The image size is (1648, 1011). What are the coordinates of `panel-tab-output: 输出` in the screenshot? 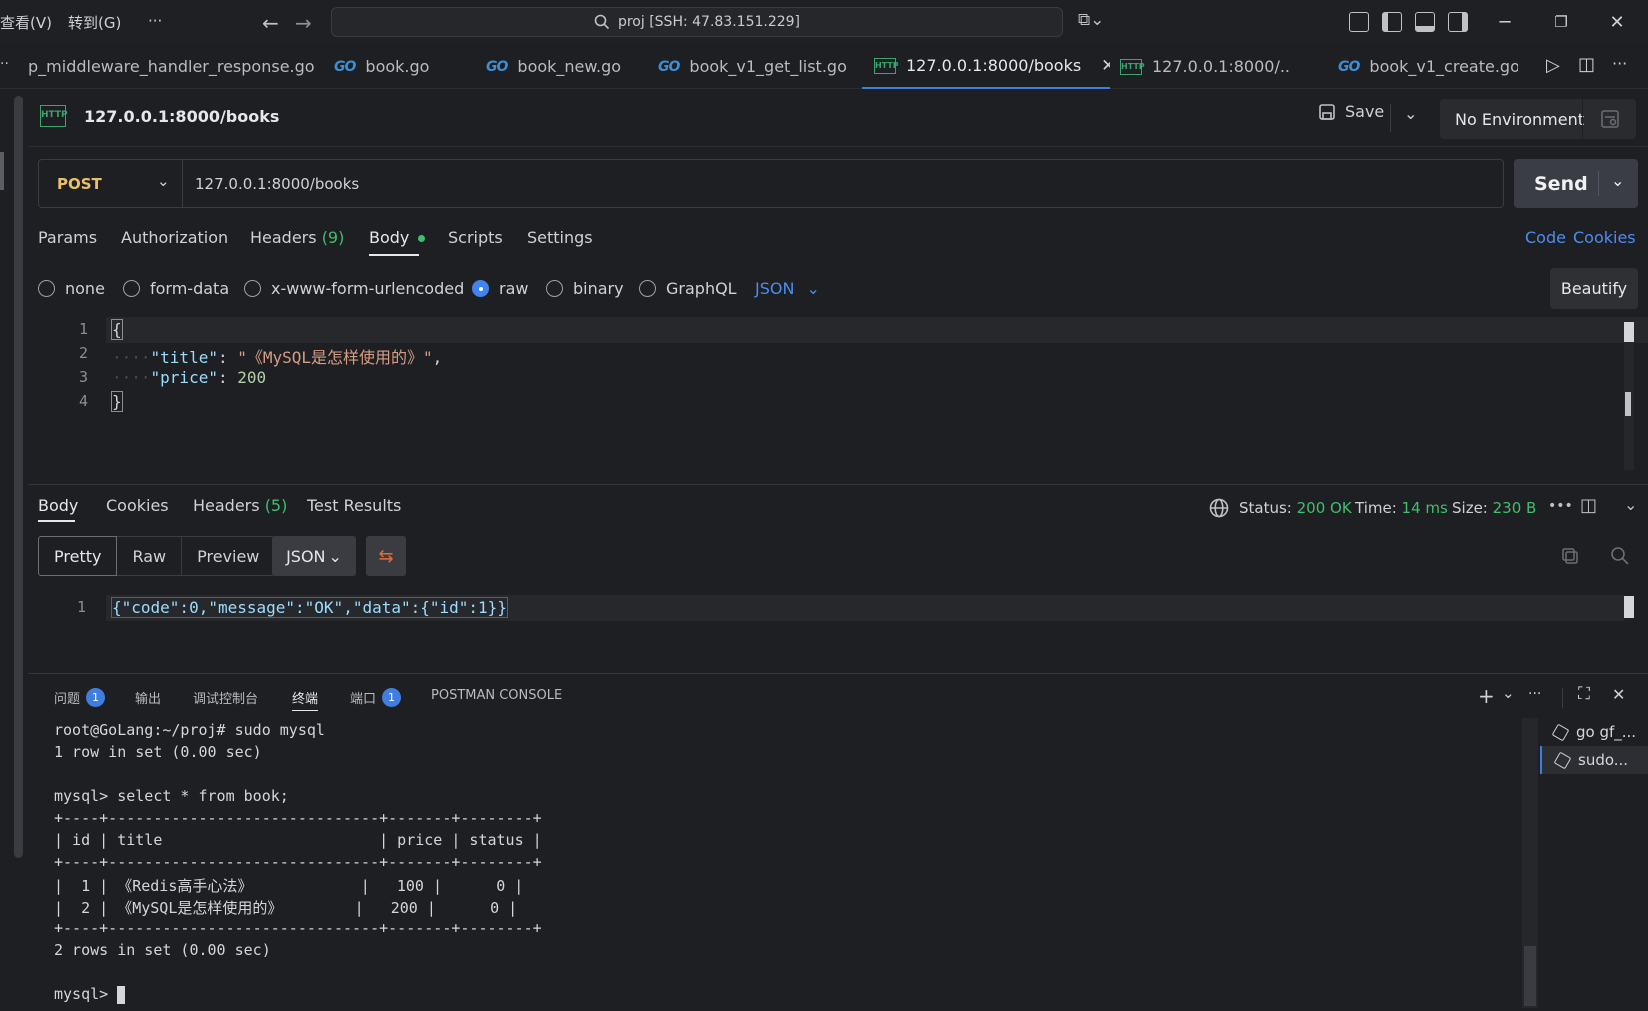 It's located at (148, 697).